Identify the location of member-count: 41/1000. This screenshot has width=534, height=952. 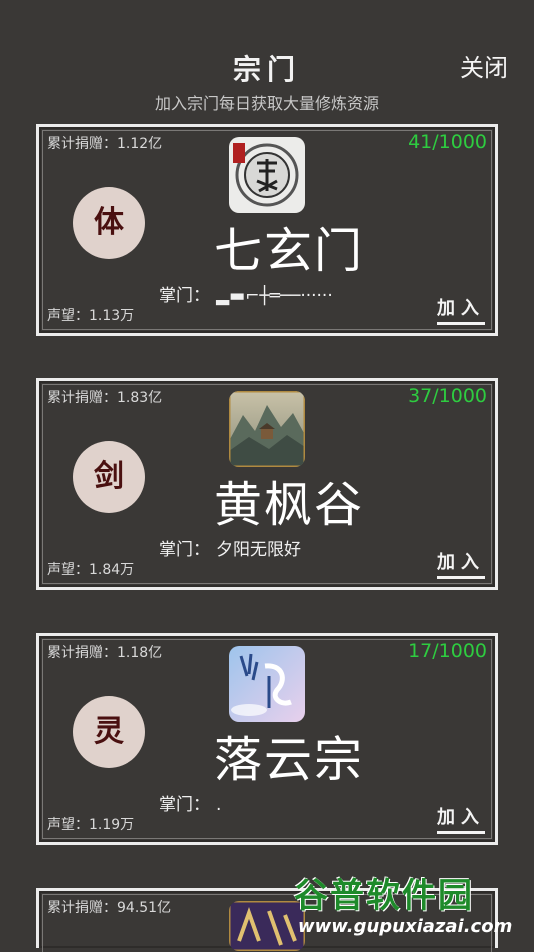
(447, 142).